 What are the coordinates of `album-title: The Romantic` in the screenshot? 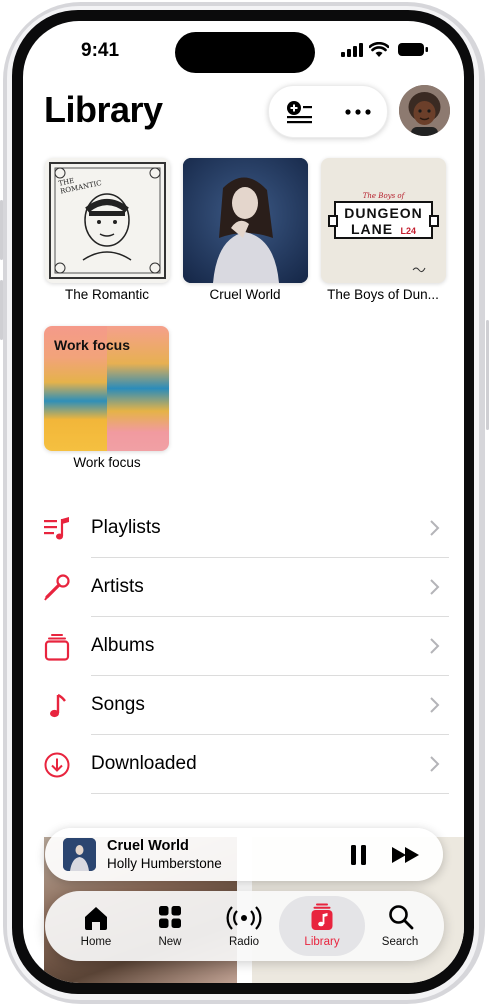 It's located at (107, 294).